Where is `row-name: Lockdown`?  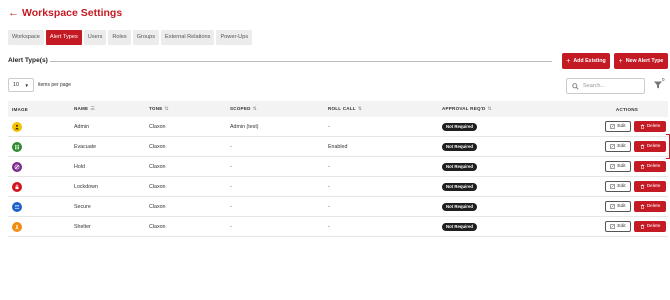 row-name: Lockdown is located at coordinates (86, 186).